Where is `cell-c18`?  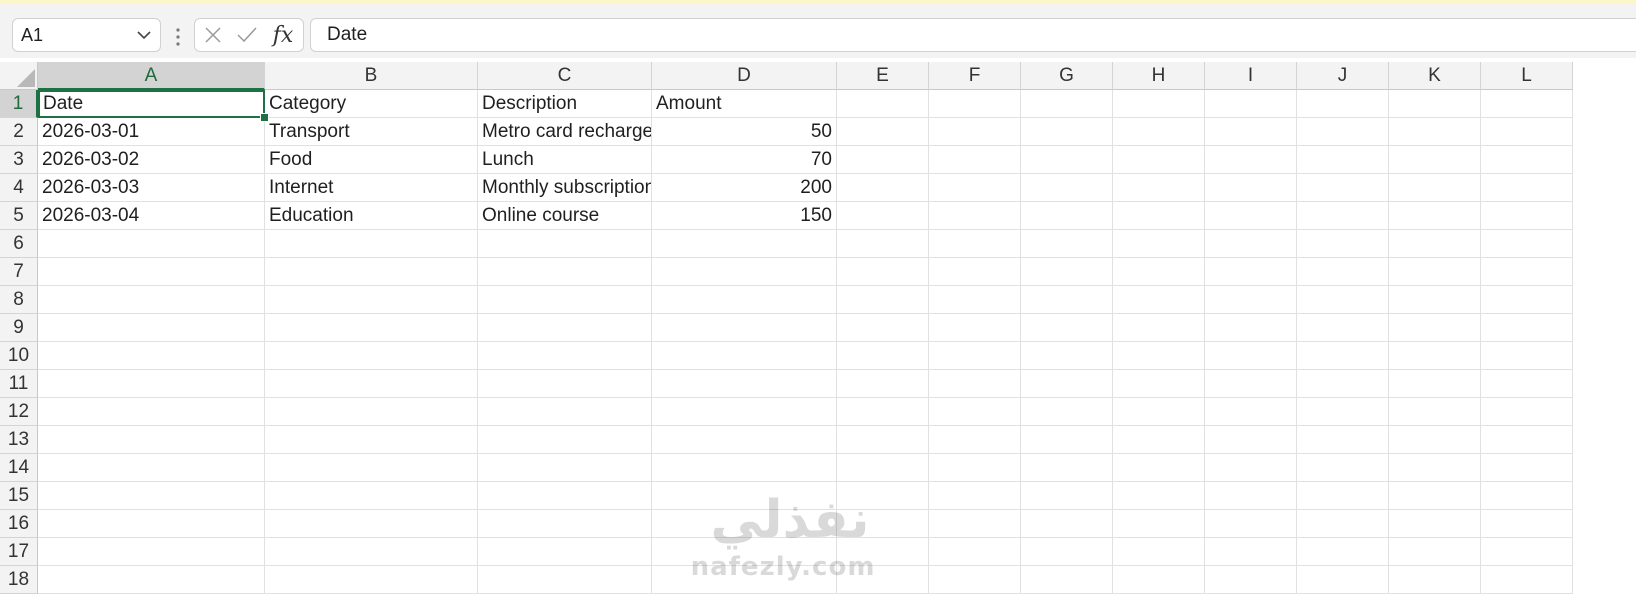 cell-c18 is located at coordinates (565, 580).